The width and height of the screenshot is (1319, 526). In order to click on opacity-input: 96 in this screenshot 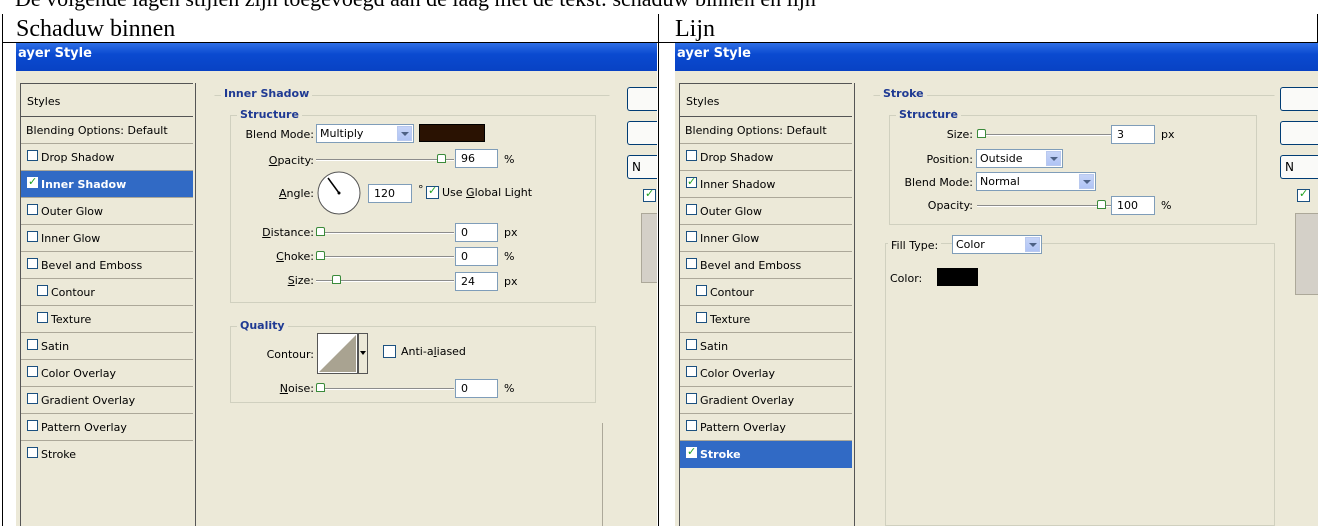, I will do `click(476, 158)`.